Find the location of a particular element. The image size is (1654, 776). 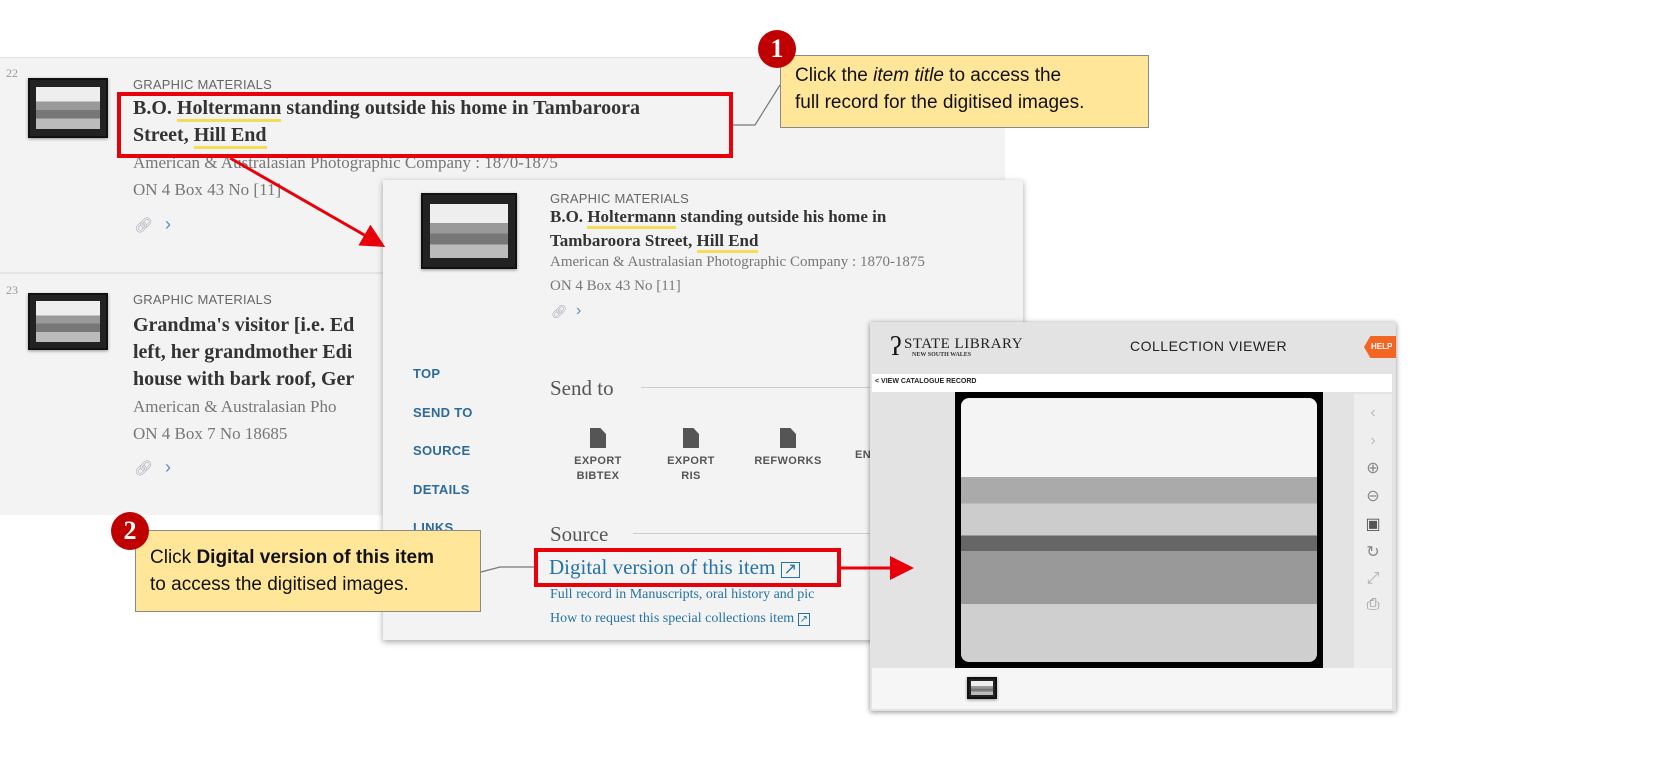

step-badge-1: 1 is located at coordinates (777, 49).